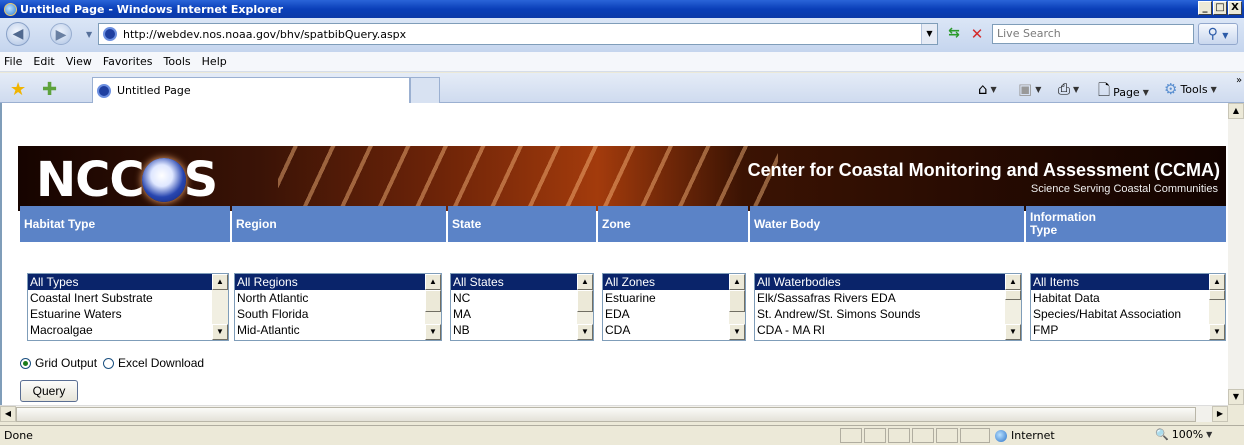  Describe the element at coordinates (338, 314) in the screenshot. I see `list-item: South Florida` at that location.